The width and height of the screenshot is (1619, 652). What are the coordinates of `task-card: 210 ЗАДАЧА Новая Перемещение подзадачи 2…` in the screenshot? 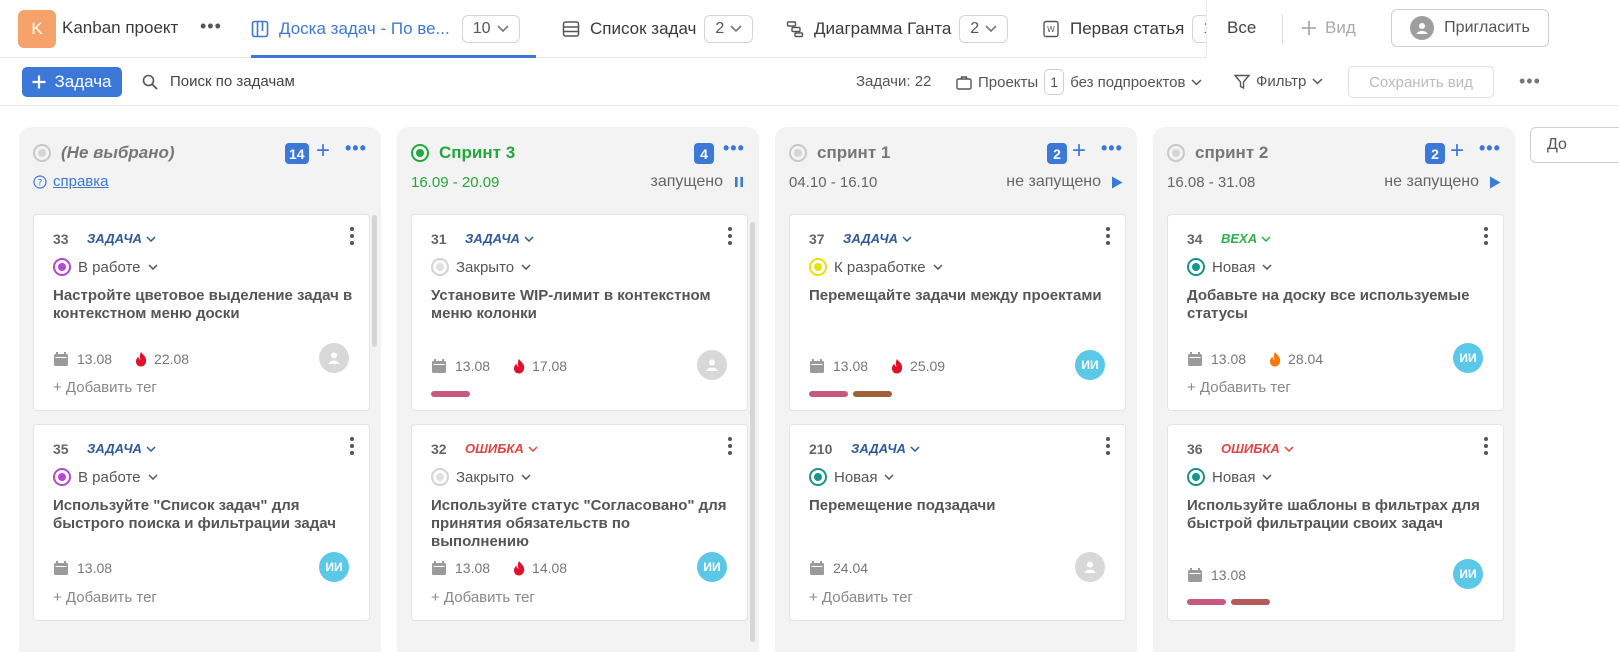 It's located at (957, 522).